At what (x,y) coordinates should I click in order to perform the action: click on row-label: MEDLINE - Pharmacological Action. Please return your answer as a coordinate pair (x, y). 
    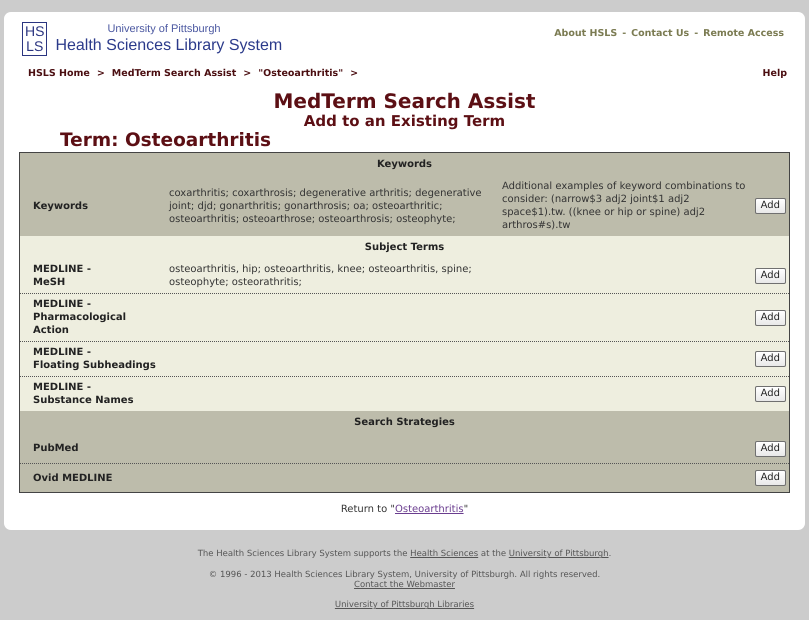
    Looking at the image, I should click on (79, 318).